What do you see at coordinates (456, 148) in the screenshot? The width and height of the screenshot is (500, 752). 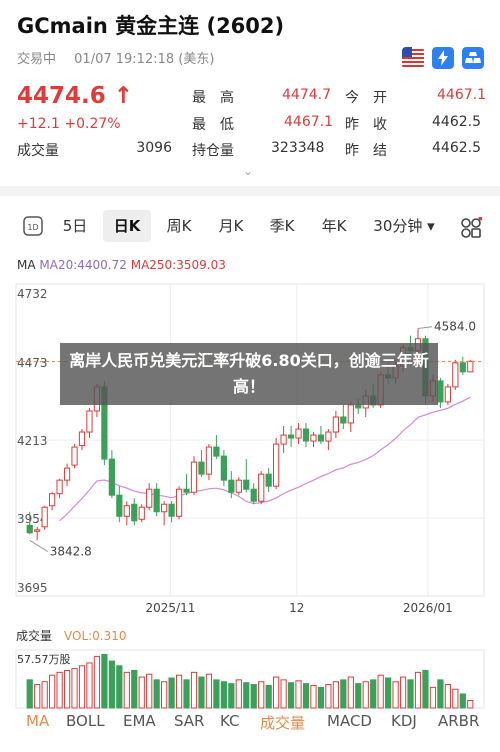 I see `prev-settle-value: 4462.5` at bounding box center [456, 148].